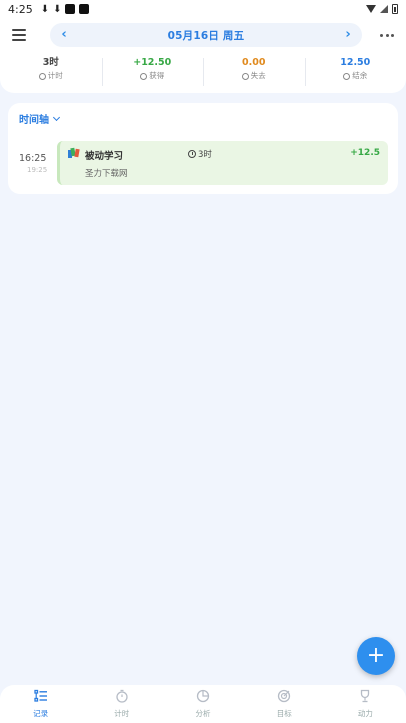  I want to click on stat-lost: 0.00 失去, so click(254, 72).